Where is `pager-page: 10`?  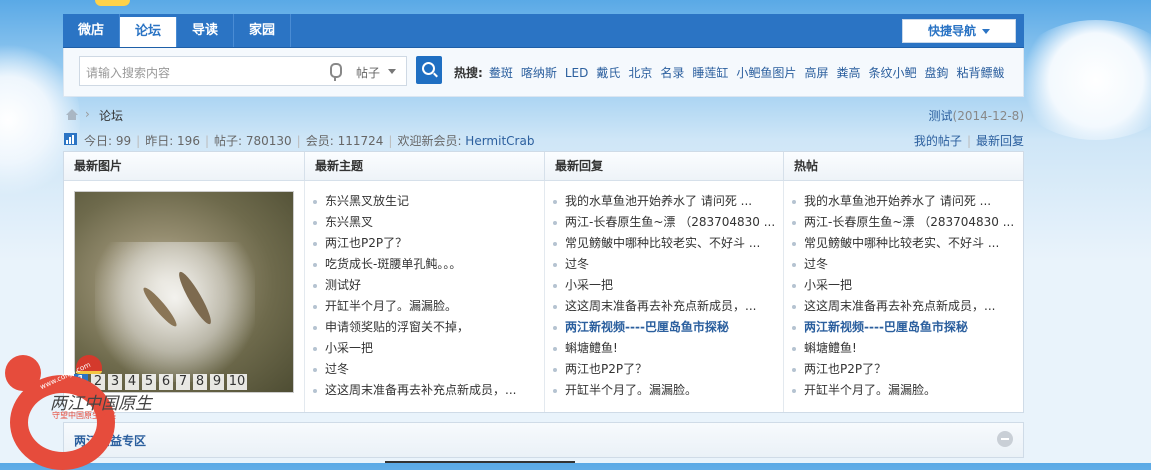 pager-page: 10 is located at coordinates (237, 382).